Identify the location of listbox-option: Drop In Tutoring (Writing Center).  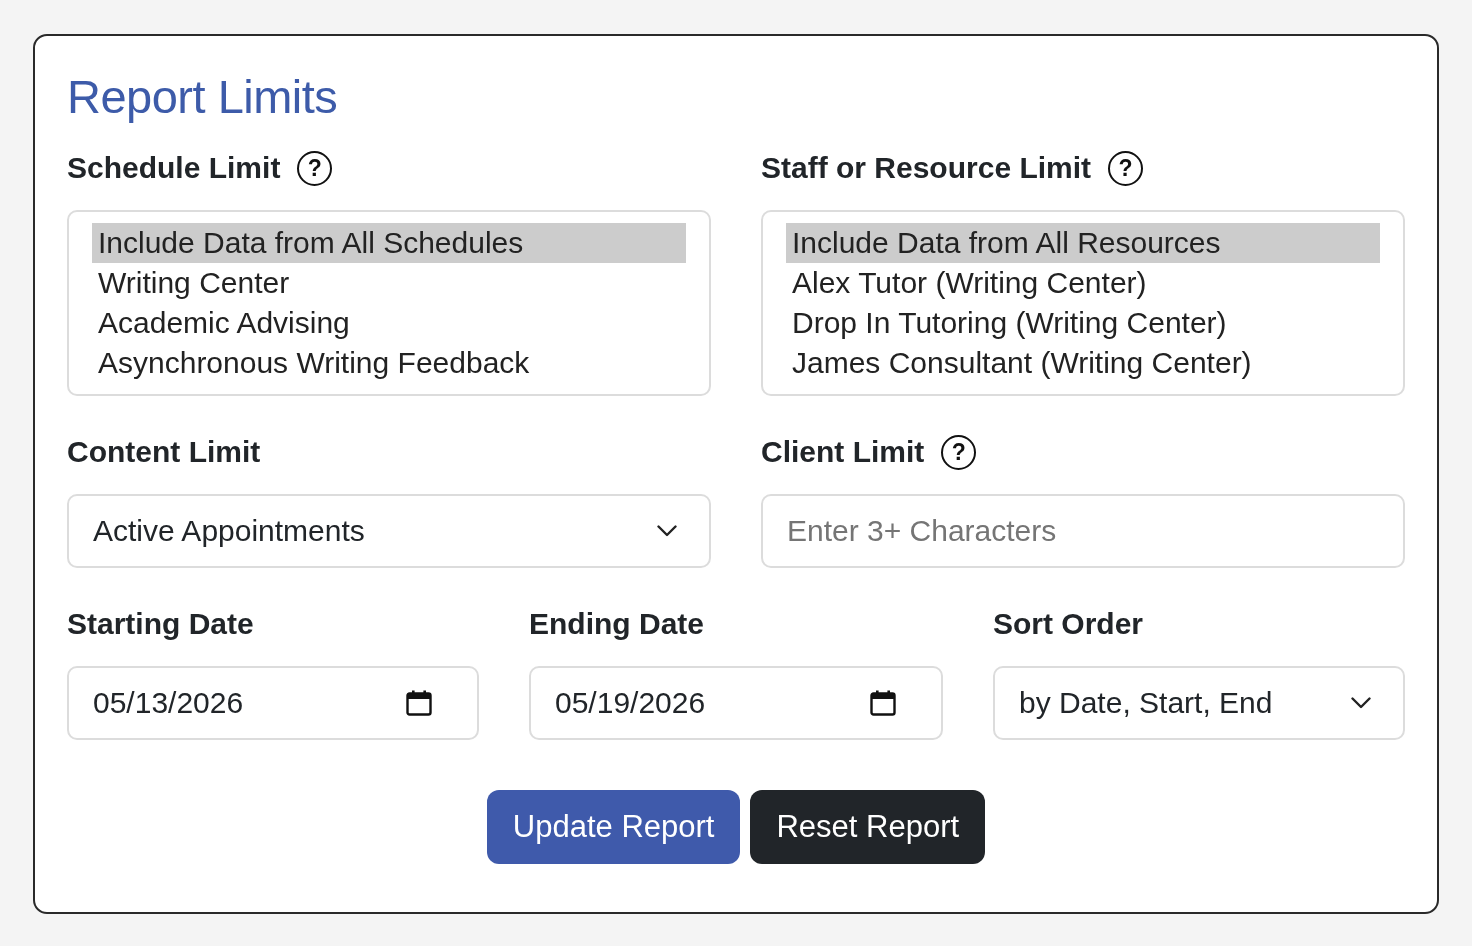
(1083, 323).